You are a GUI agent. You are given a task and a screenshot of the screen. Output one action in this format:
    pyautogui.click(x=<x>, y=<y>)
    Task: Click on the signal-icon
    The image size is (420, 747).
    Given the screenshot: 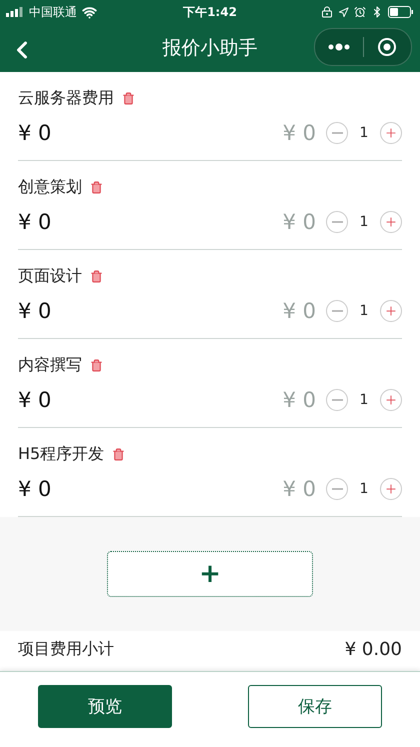 What is the action you would take?
    pyautogui.click(x=15, y=12)
    